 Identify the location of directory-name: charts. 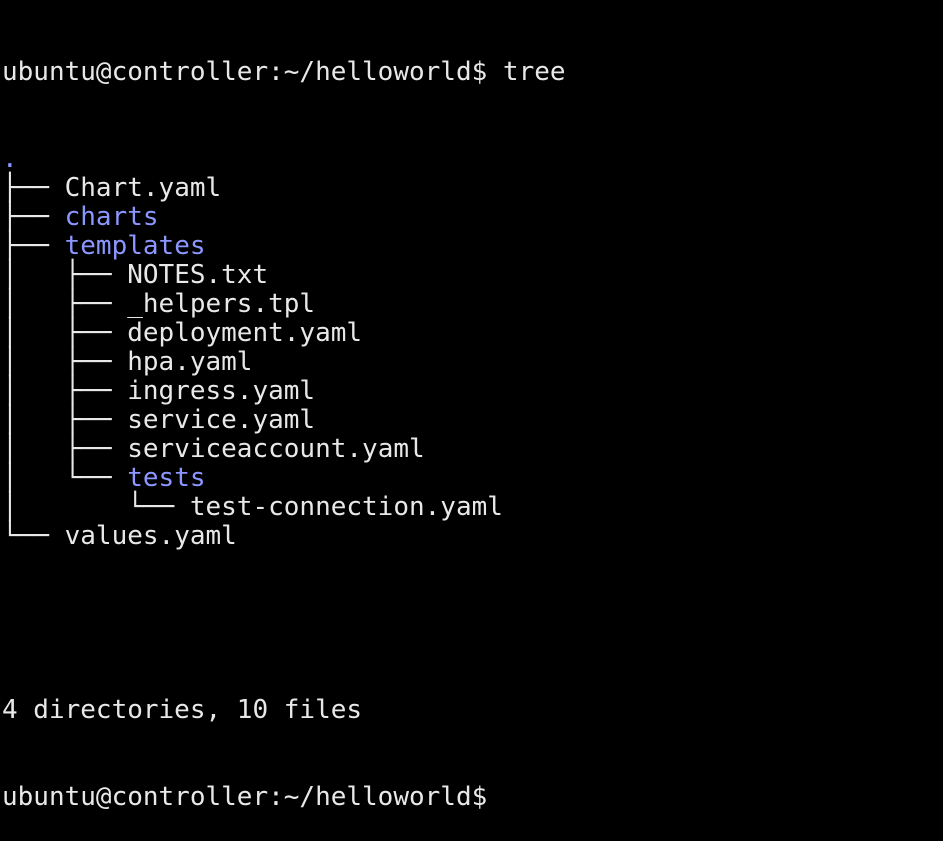
(111, 217).